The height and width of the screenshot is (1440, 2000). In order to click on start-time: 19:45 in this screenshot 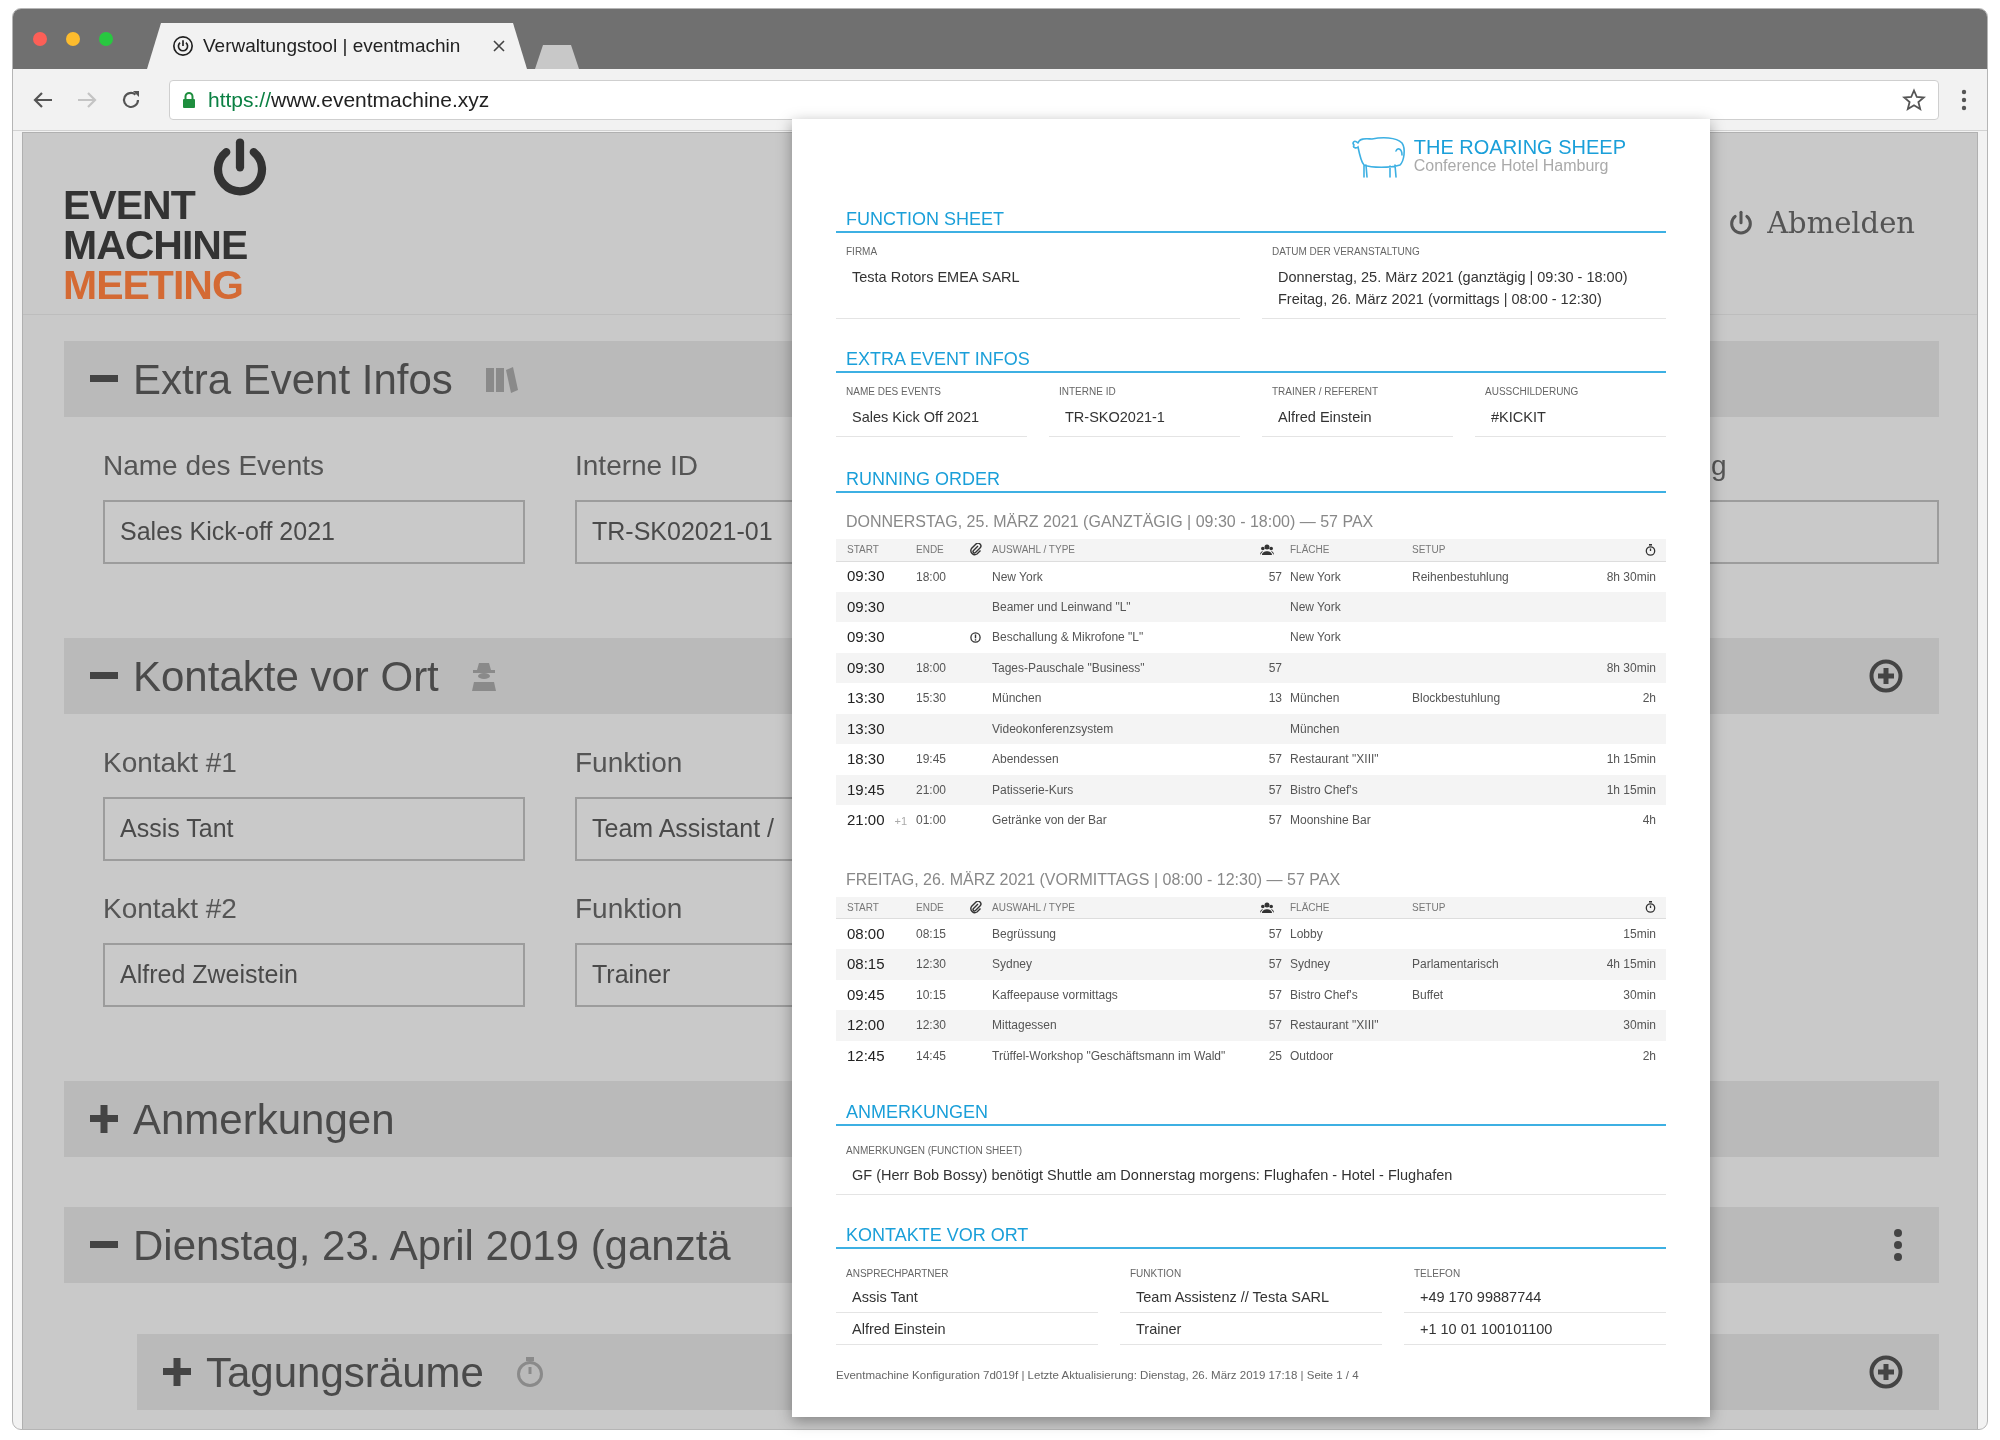, I will do `click(866, 789)`.